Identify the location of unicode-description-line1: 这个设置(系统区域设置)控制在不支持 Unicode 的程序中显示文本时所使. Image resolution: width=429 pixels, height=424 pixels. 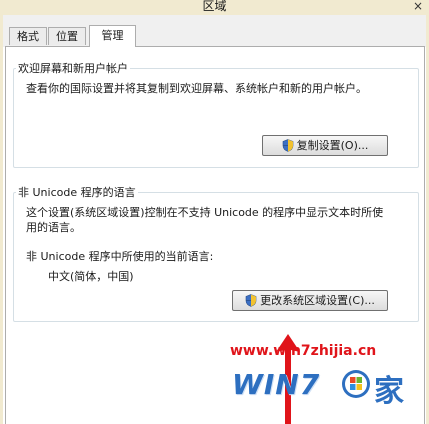
(205, 212).